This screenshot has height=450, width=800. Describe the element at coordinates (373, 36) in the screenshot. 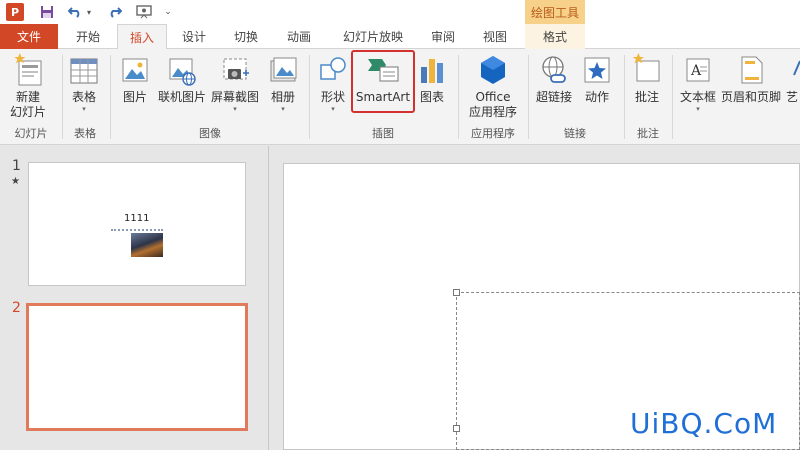

I see `tab-slideshow: 幻灯片放映` at that location.